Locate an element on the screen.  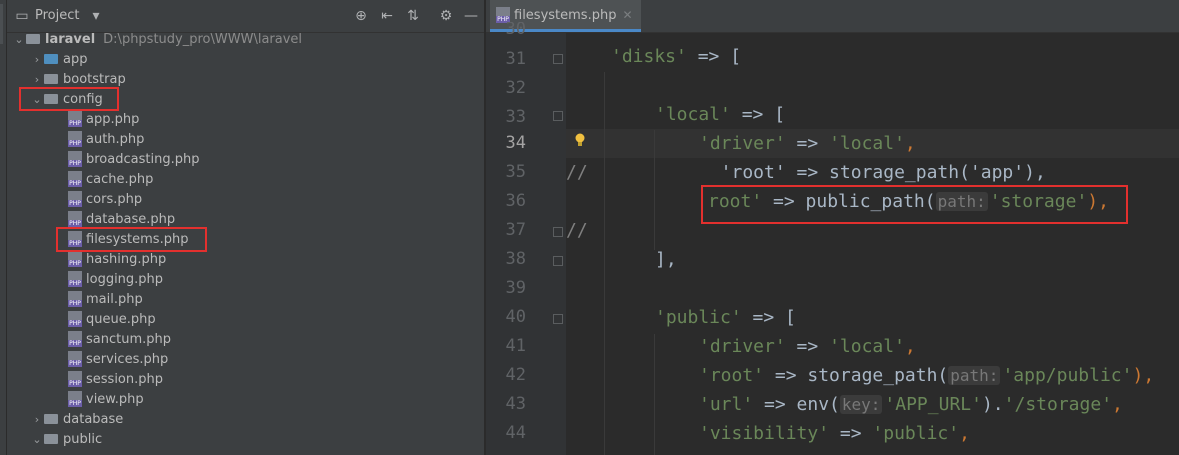
tree-item-database: › database is located at coordinates (76, 420).